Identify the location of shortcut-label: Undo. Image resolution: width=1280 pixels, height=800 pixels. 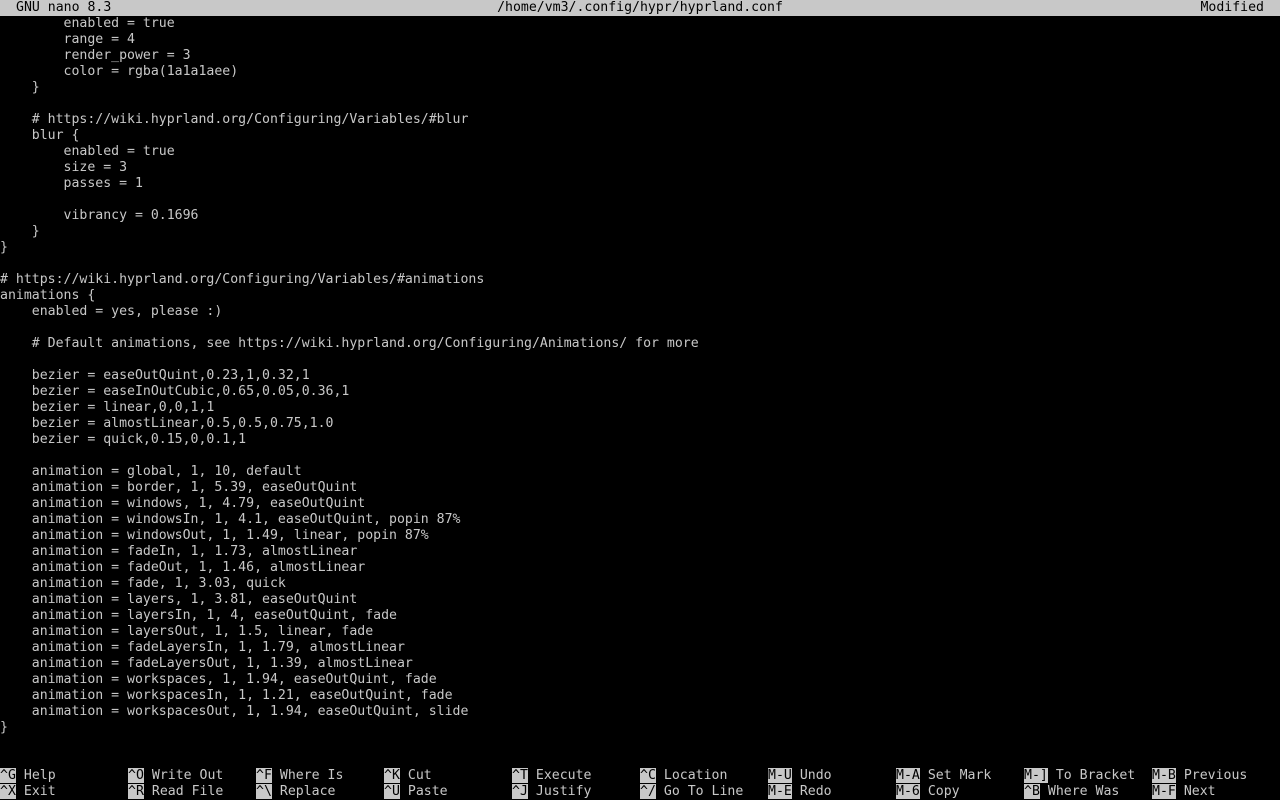
(815, 775).